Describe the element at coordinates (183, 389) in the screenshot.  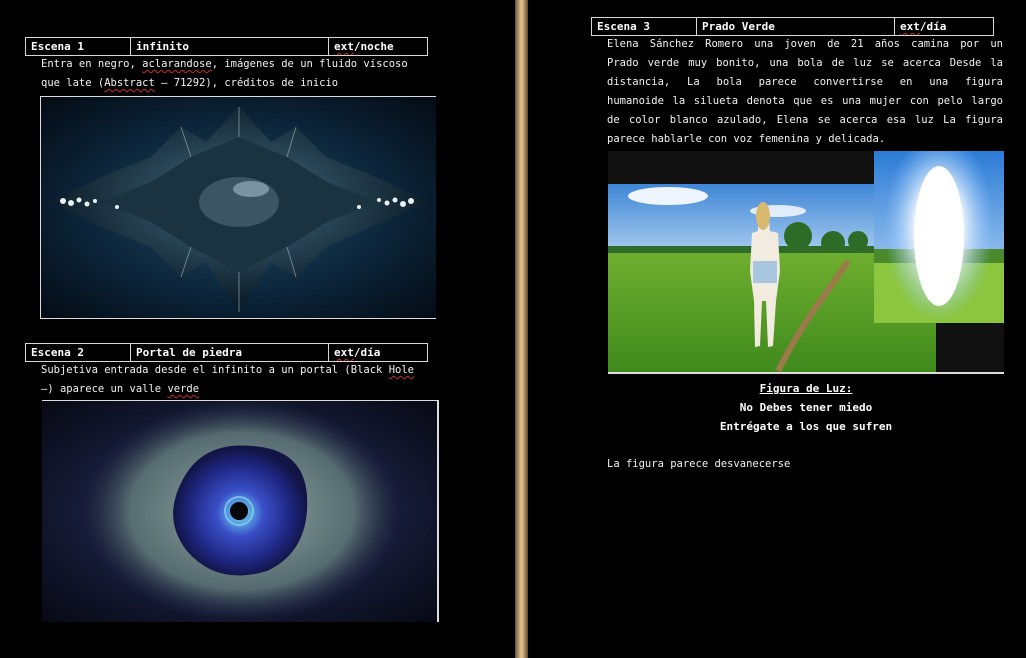
I see `scene2-spell-word-2: verde` at that location.